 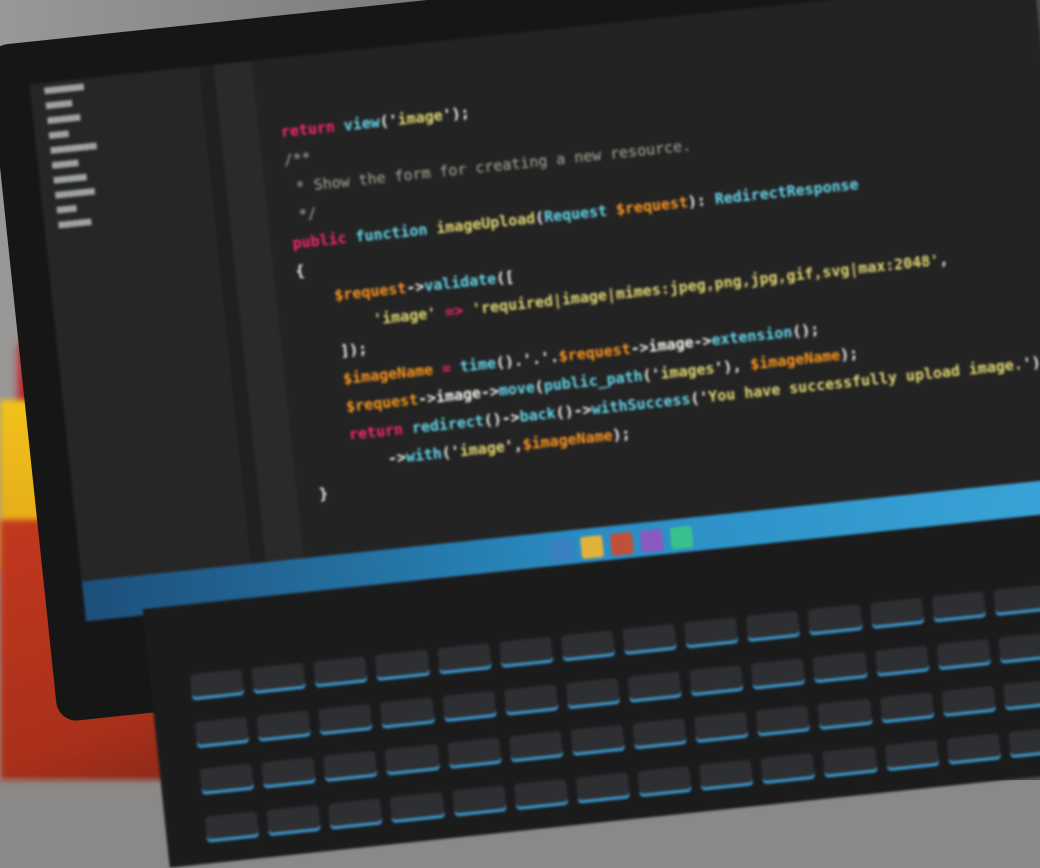 I want to click on code-token: ->, so click(x=361, y=462).